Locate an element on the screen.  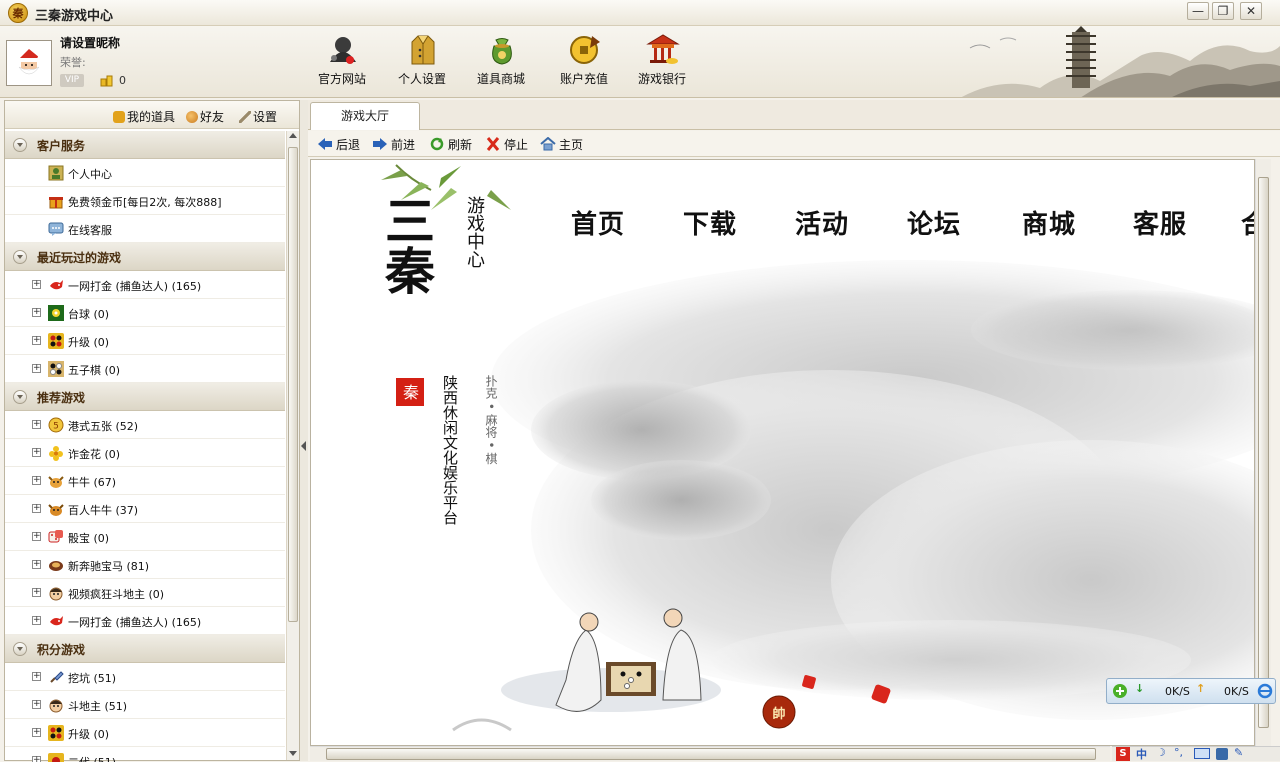
list-item: + 新奔驰宝马 (81) is located at coordinates (145, 565).